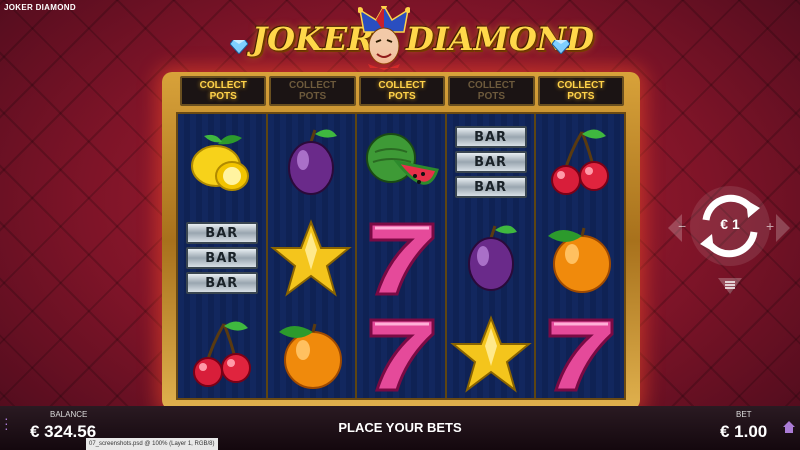 The height and width of the screenshot is (450, 800). I want to click on reel-4: BAR BAR BAR, so click(491, 256).